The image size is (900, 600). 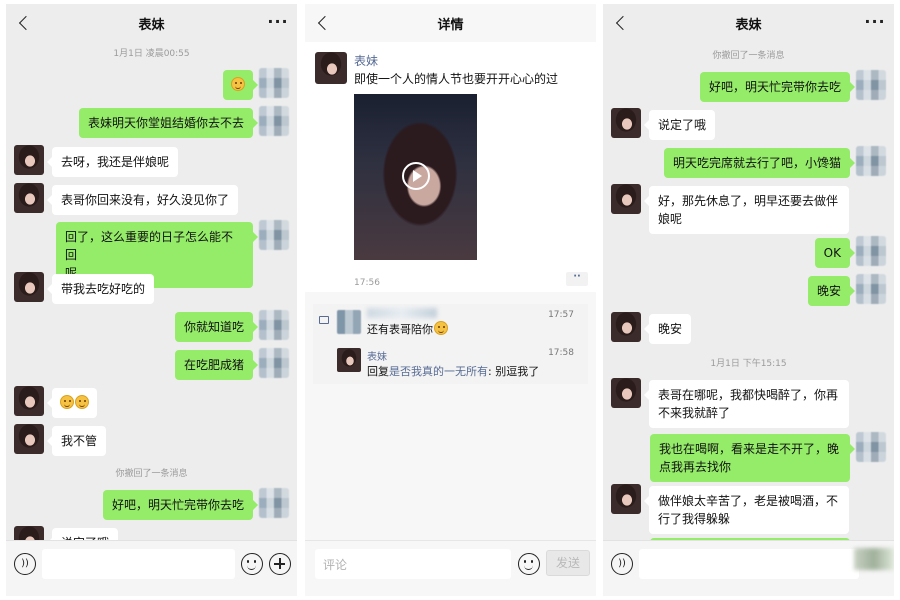 I want to click on message-row: 带我去吃好吃的, so click(x=151, y=289).